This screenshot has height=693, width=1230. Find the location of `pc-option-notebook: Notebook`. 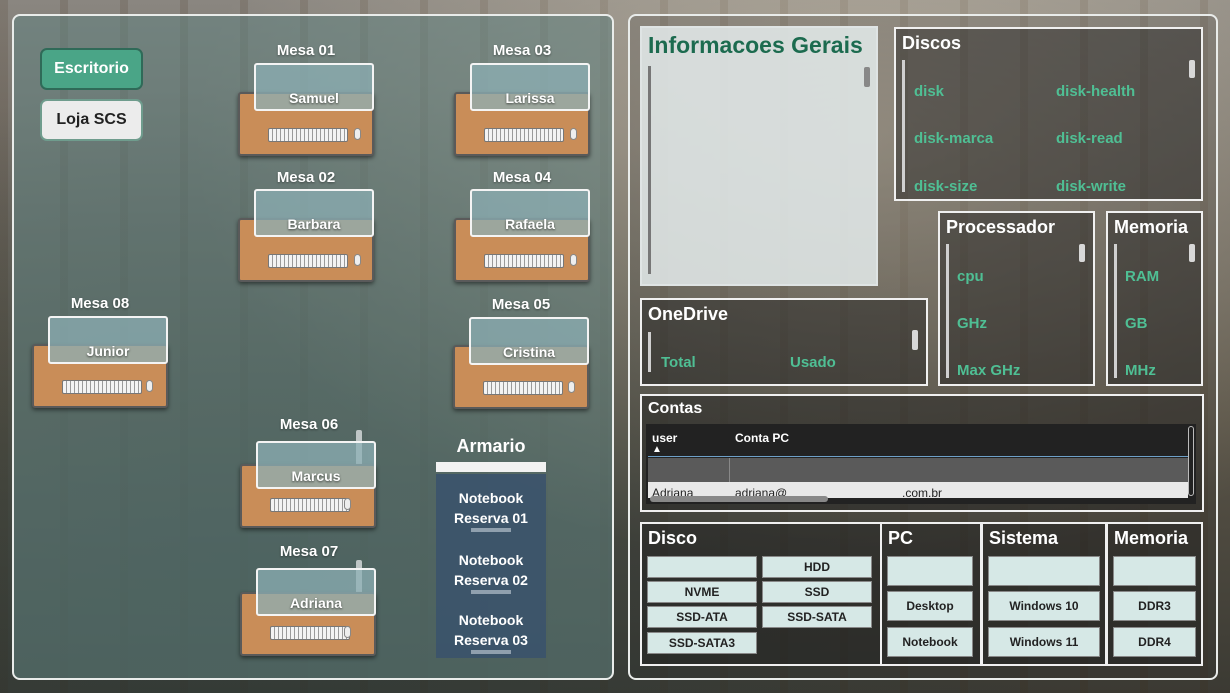

pc-option-notebook: Notebook is located at coordinates (930, 642).